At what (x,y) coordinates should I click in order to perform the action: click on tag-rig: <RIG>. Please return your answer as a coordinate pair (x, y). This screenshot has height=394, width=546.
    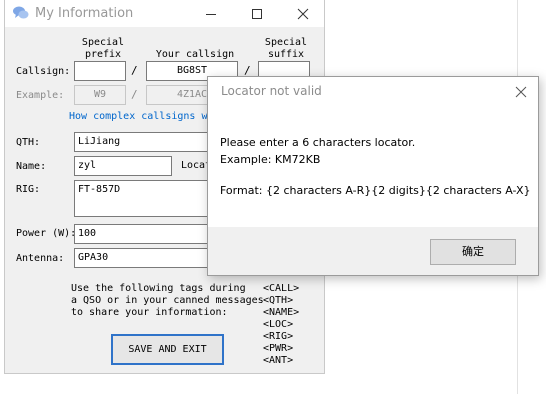
    Looking at the image, I should click on (278, 336).